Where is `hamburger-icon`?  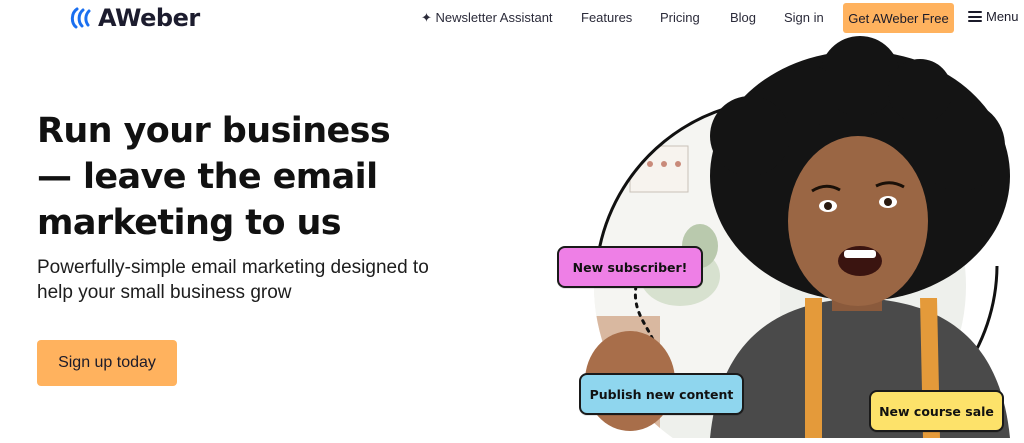 hamburger-icon is located at coordinates (975, 16).